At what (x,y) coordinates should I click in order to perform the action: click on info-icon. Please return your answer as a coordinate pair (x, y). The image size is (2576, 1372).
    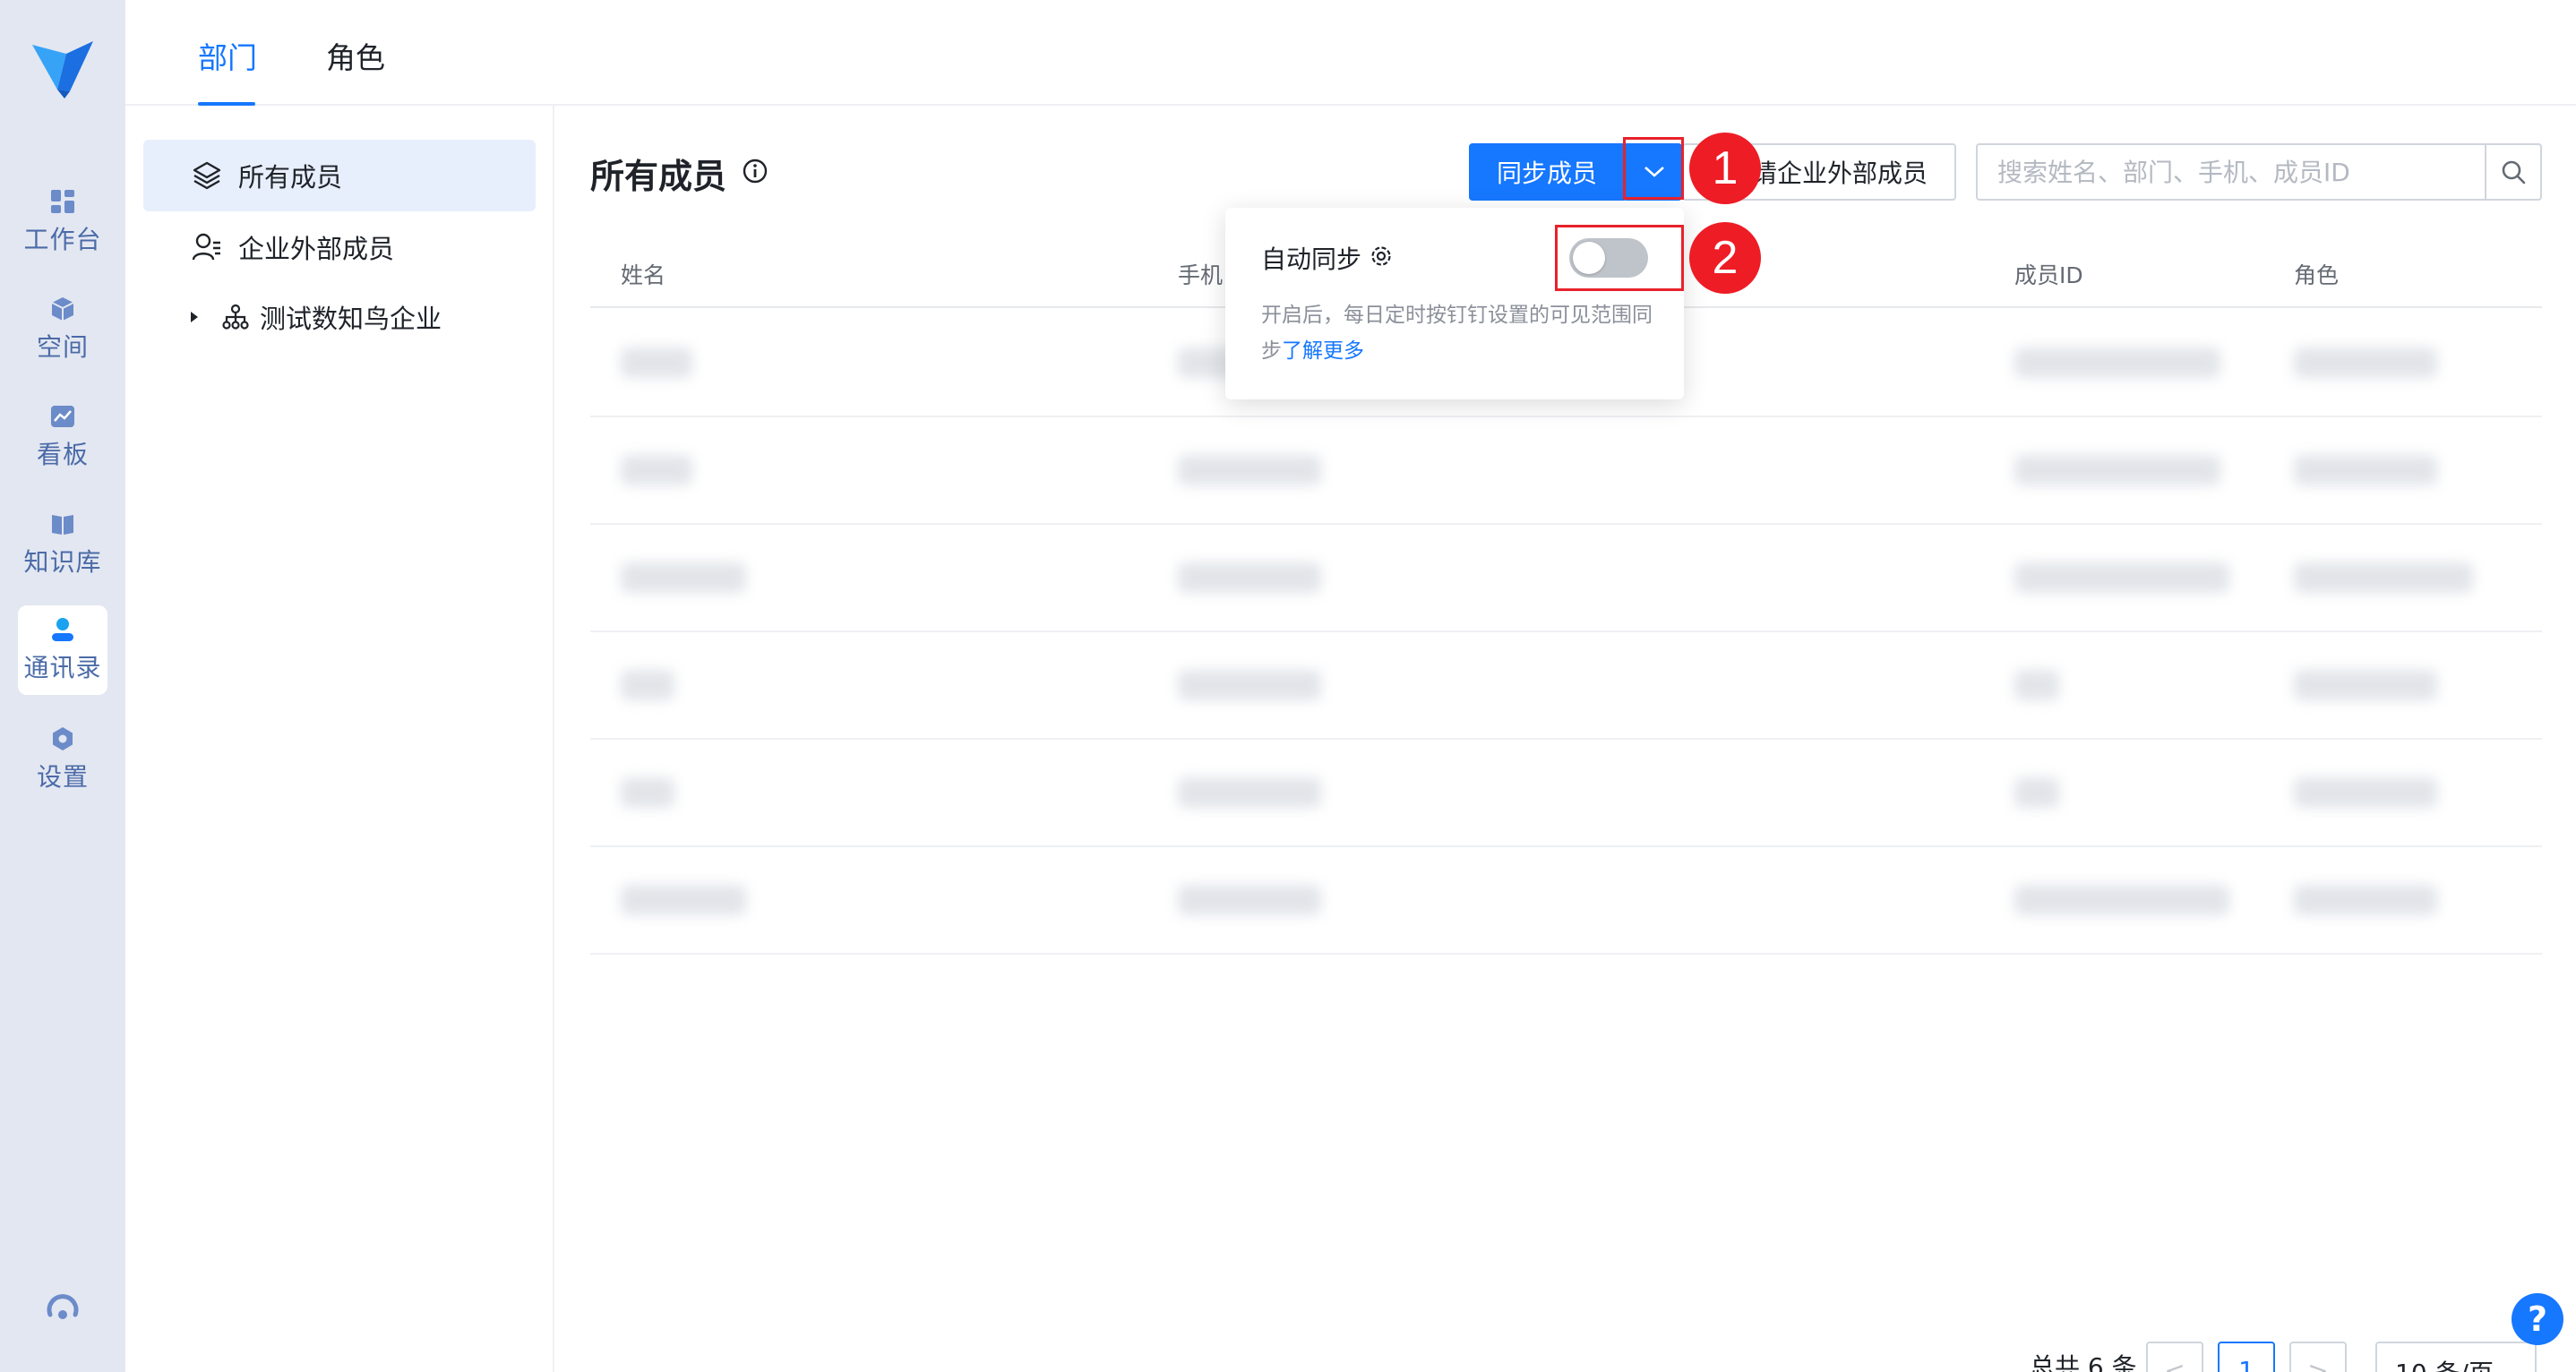
    Looking at the image, I should click on (755, 171).